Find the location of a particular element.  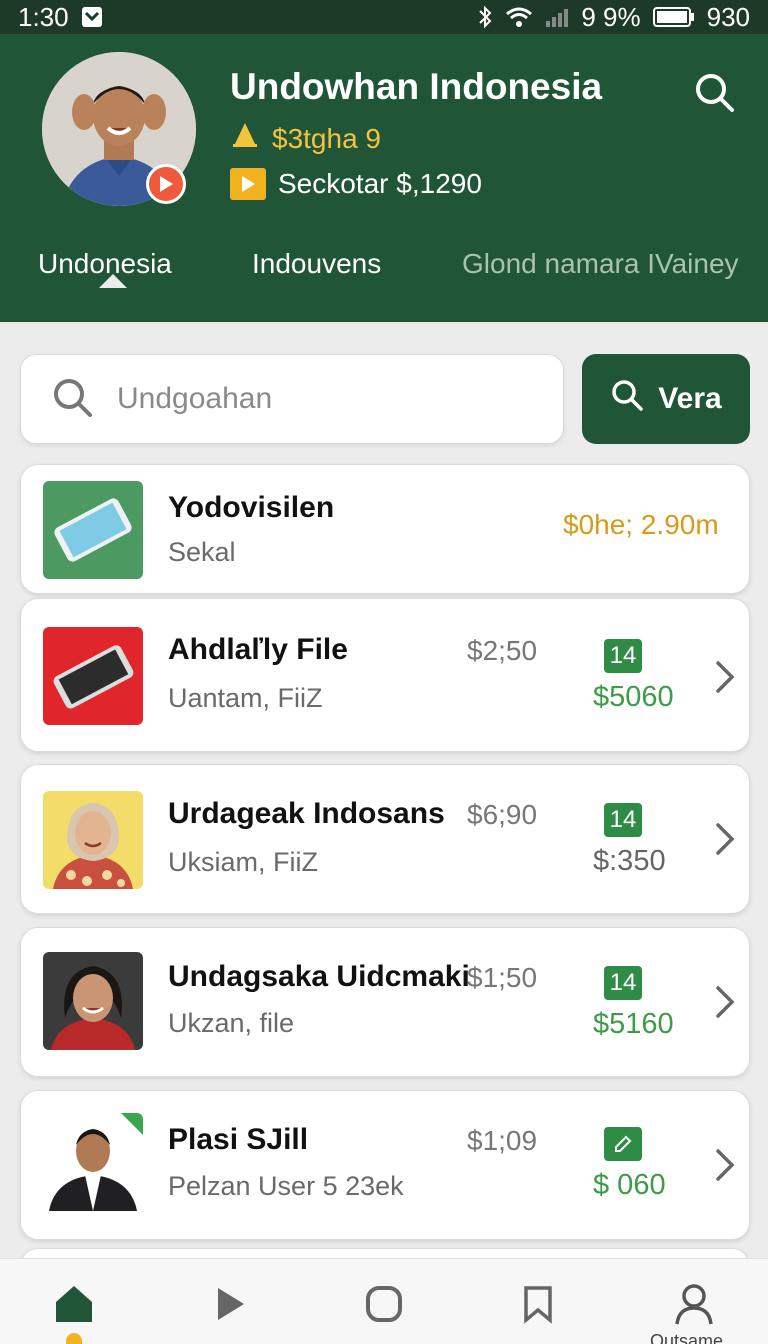

bell-icon is located at coordinates (245, 138).